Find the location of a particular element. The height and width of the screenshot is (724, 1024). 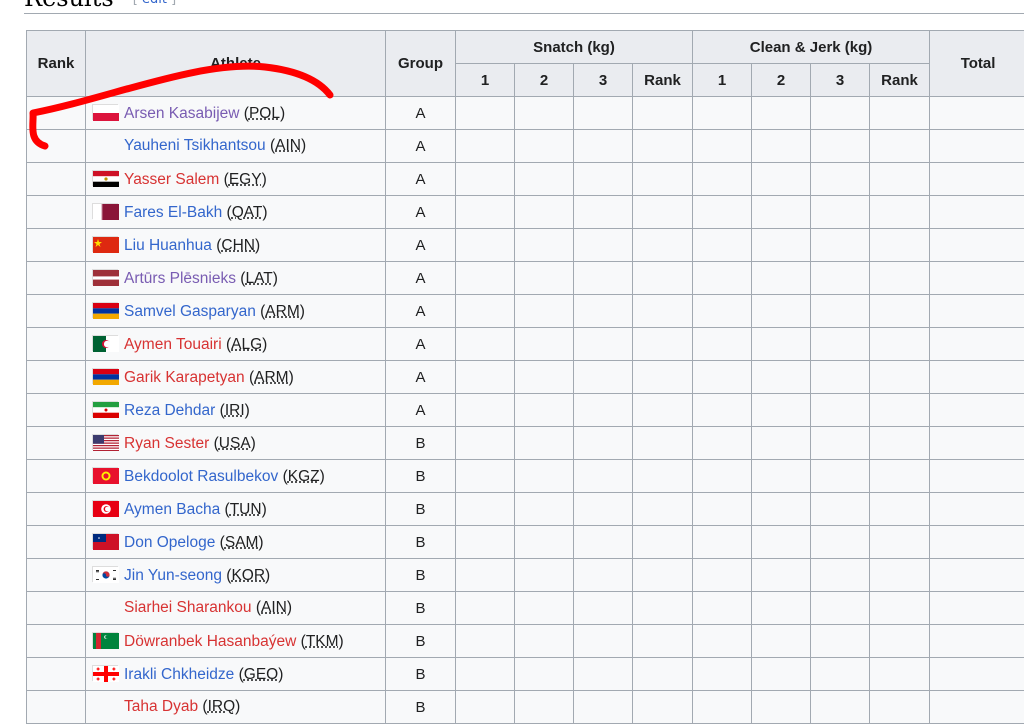

edit-link: edit is located at coordinates (154, 3).